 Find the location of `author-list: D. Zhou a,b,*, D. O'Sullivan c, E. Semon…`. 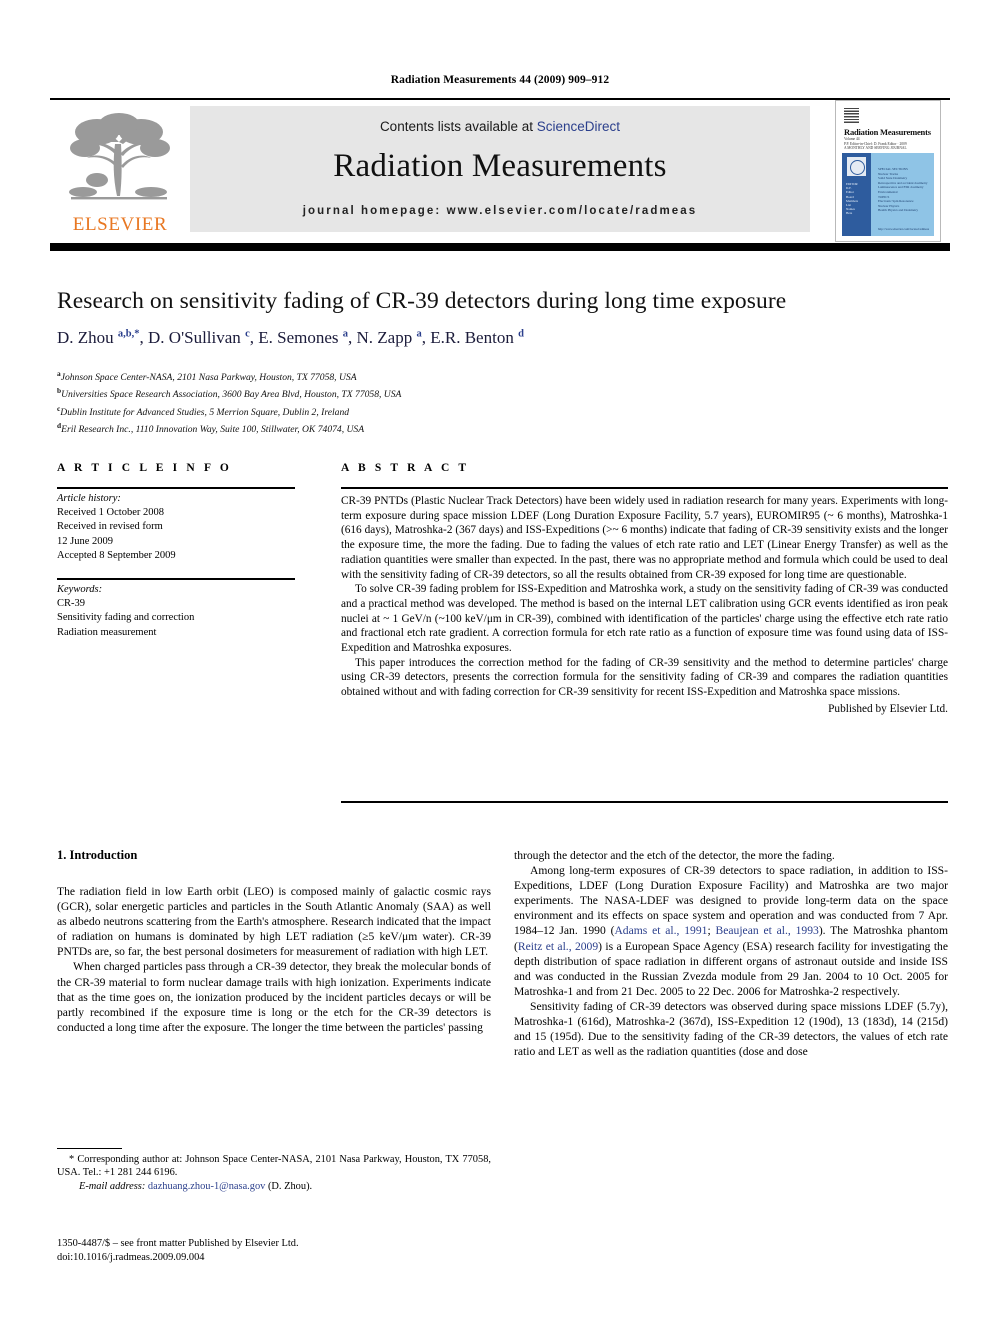

author-list: D. Zhou a,b,*, D. O'Sullivan c, E. Semon… is located at coordinates (290, 337).